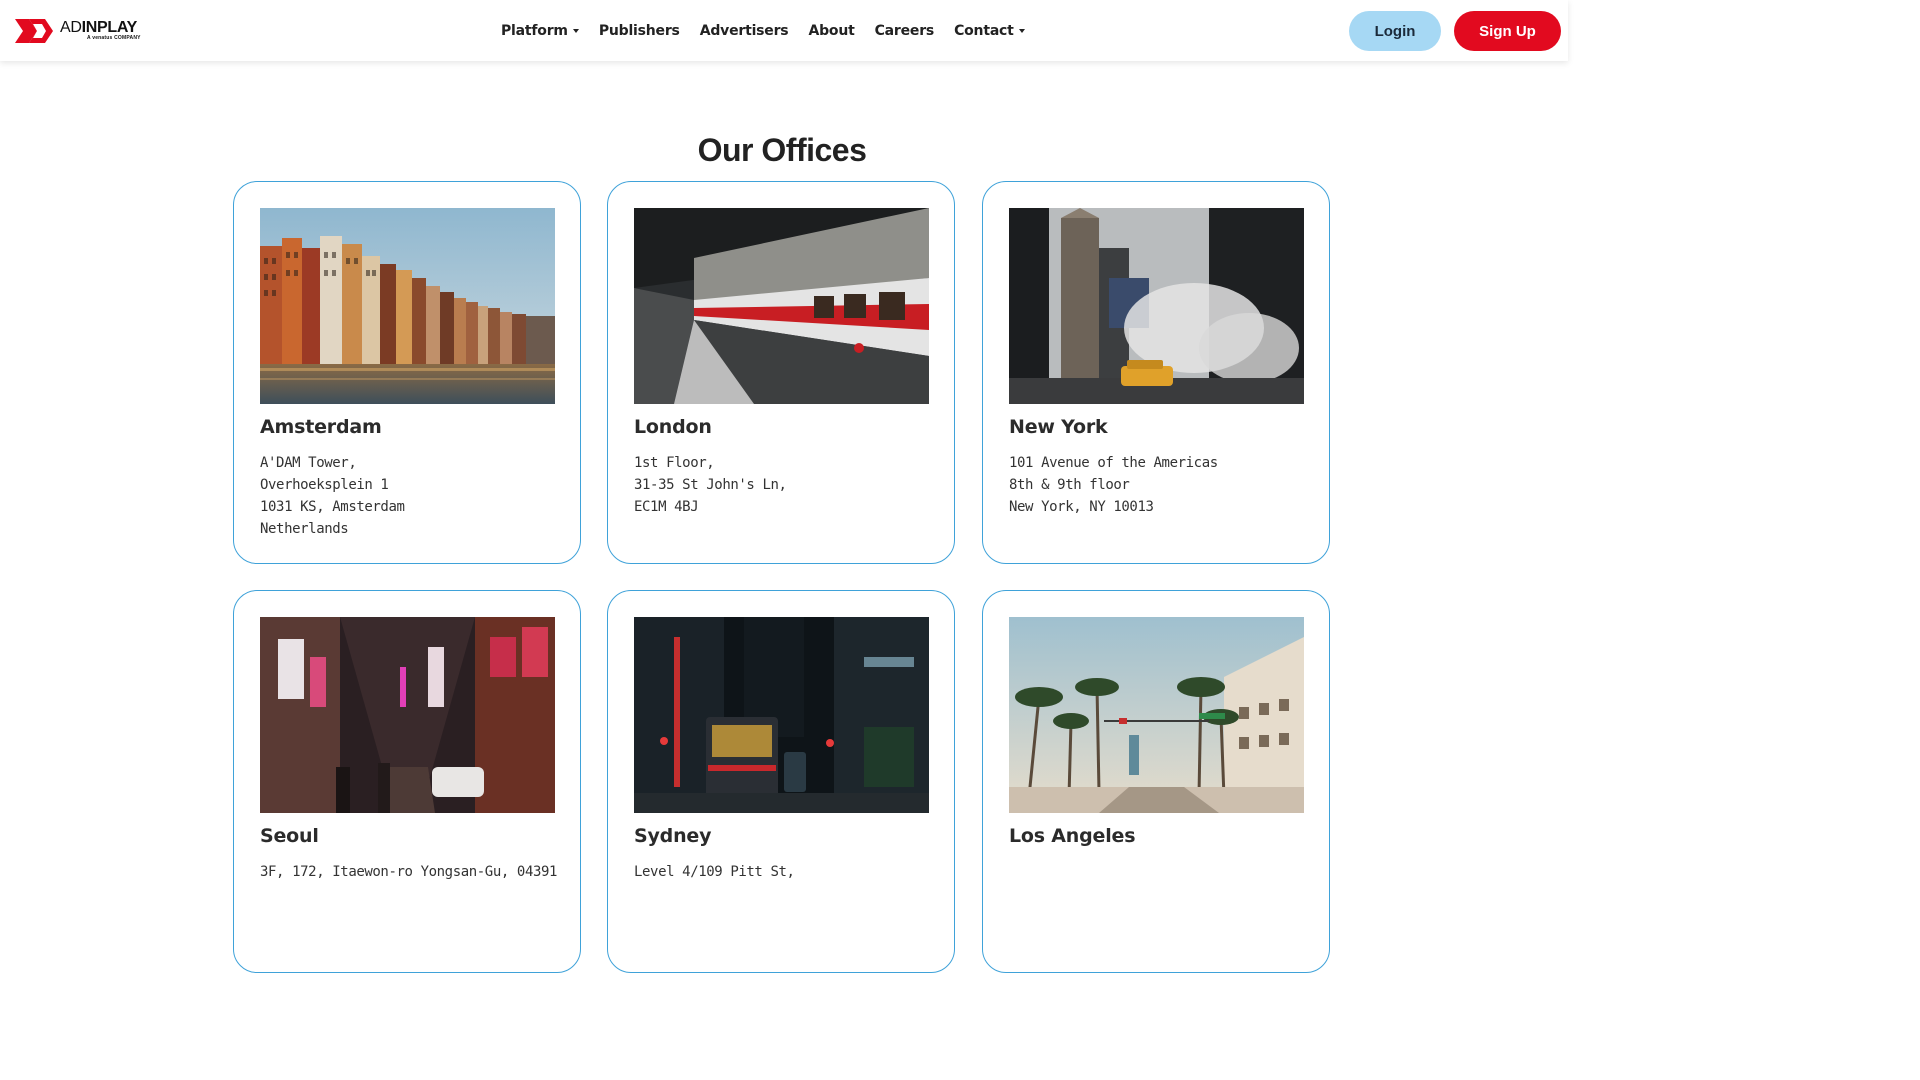  What do you see at coordinates (332, 507) in the screenshot?
I see `address-line: 1031 KS, Amsterdam` at bounding box center [332, 507].